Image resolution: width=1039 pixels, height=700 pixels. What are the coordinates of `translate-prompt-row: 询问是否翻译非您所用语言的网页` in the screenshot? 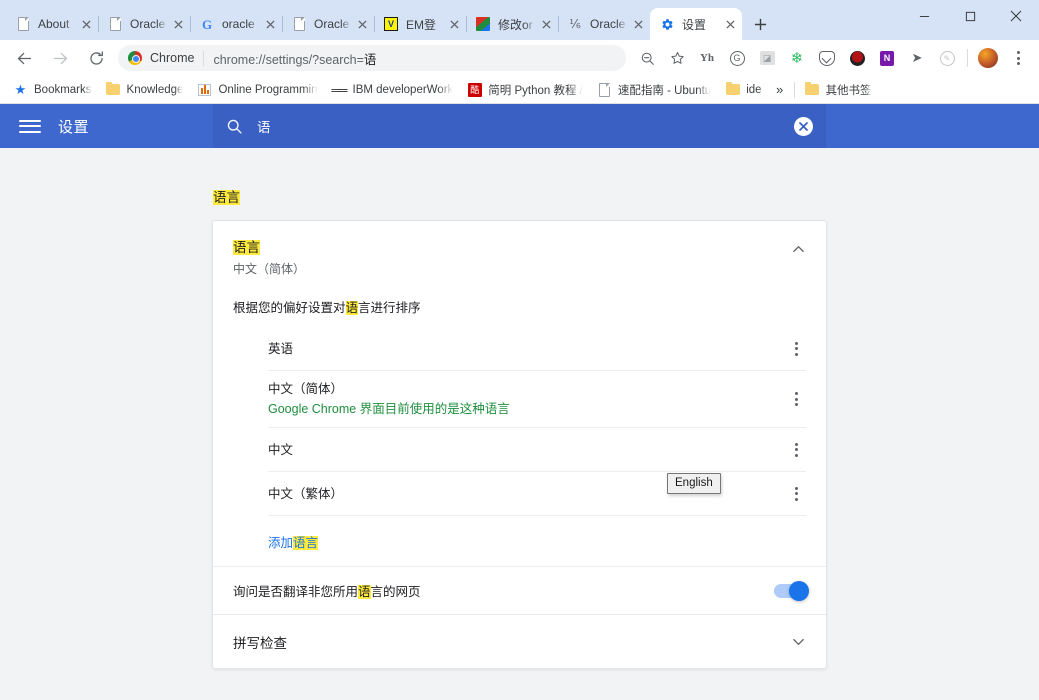 It's located at (519, 590).